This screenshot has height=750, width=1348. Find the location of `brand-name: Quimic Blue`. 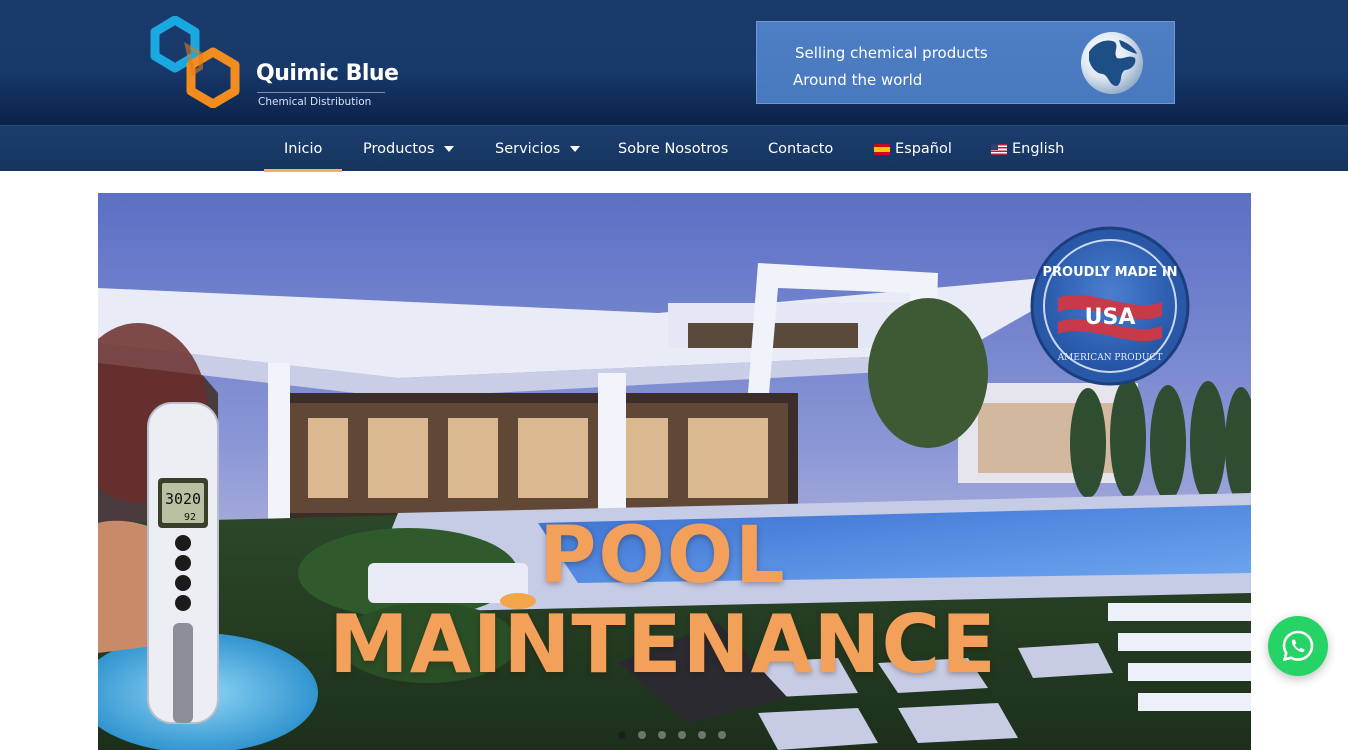

brand-name: Quimic Blue is located at coordinates (327, 73).